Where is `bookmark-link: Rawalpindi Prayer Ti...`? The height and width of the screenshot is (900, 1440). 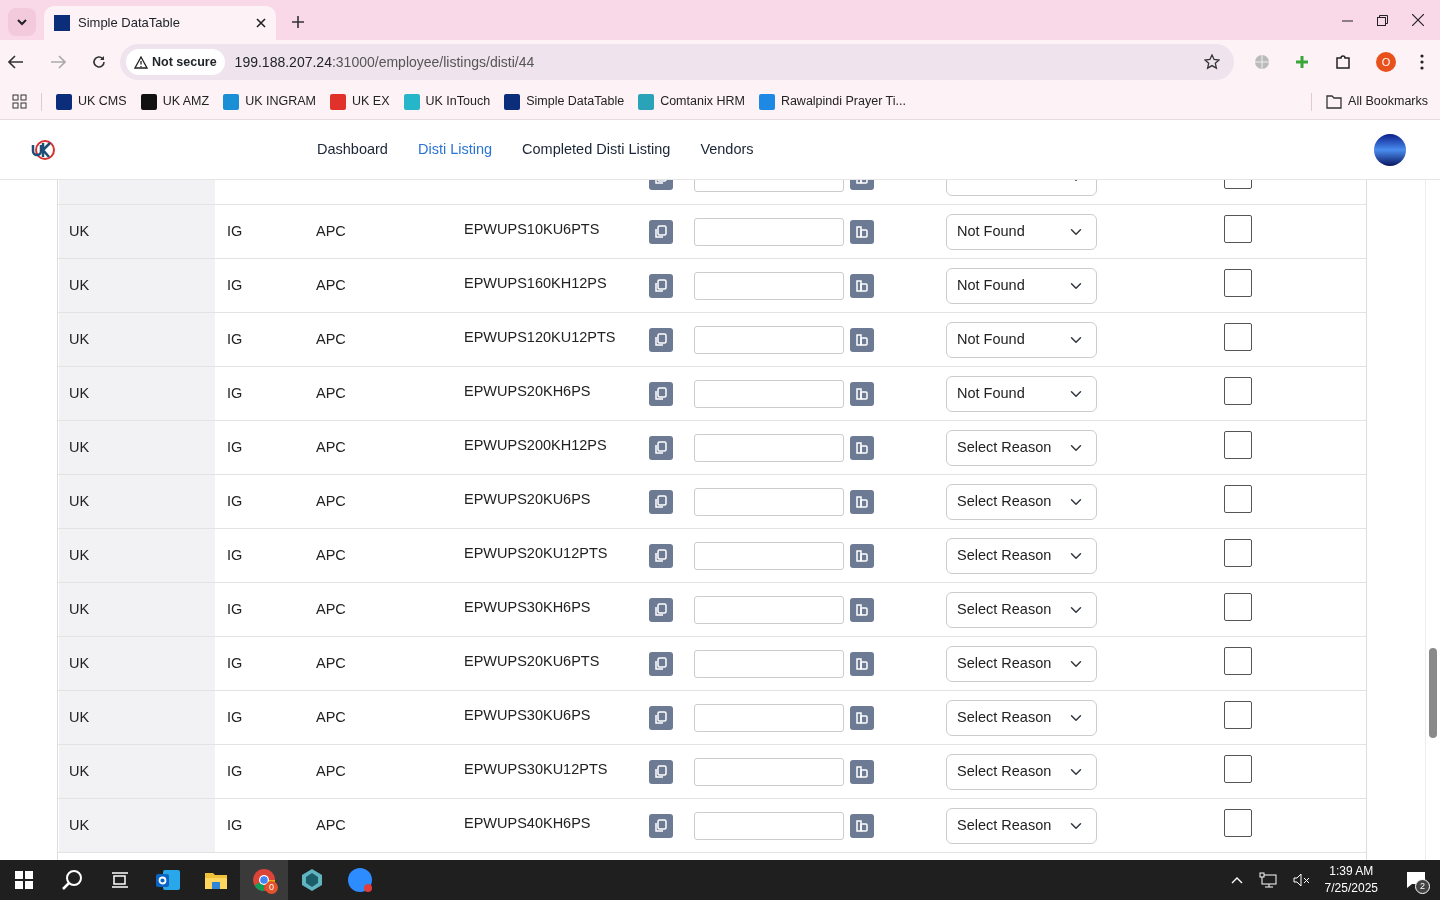 bookmark-link: Rawalpindi Prayer Ti... is located at coordinates (832, 101).